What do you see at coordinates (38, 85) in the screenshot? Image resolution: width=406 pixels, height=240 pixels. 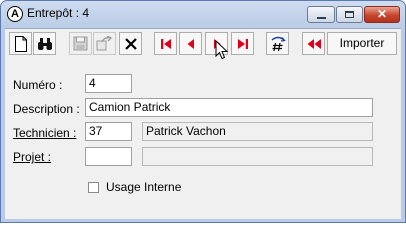 I see `numero-label: Numéro :` at bounding box center [38, 85].